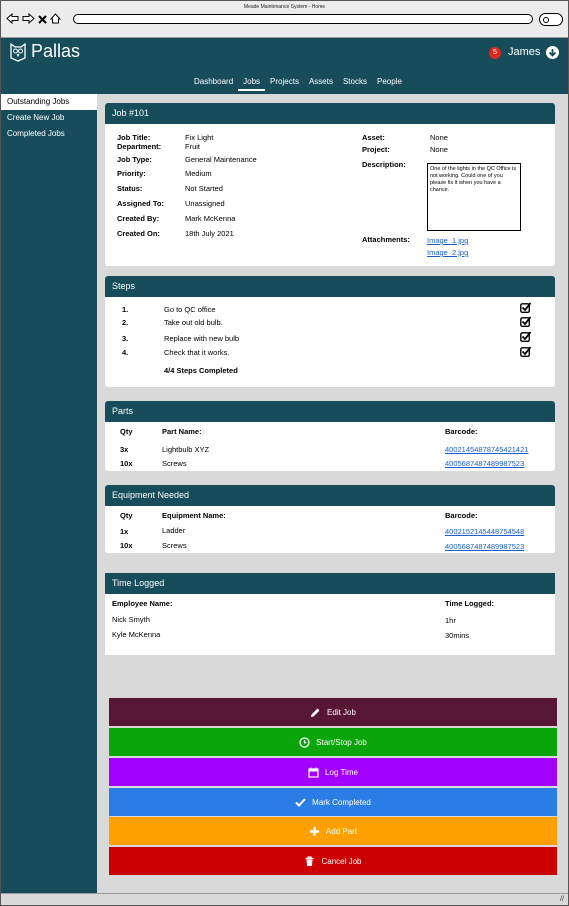  I want to click on tab-dashboard: Dashboard, so click(213, 84).